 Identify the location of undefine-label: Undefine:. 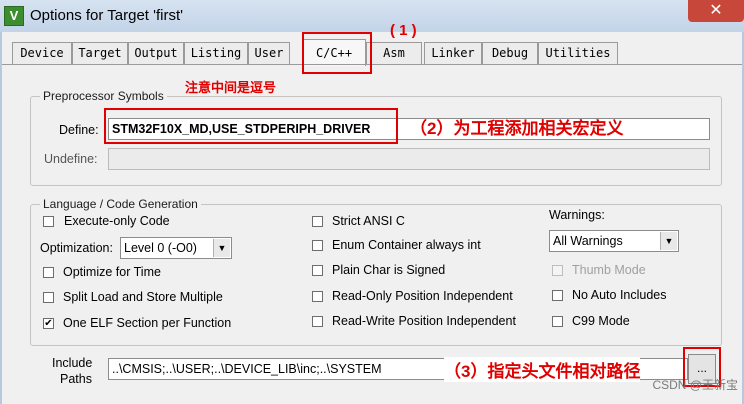
(71, 159).